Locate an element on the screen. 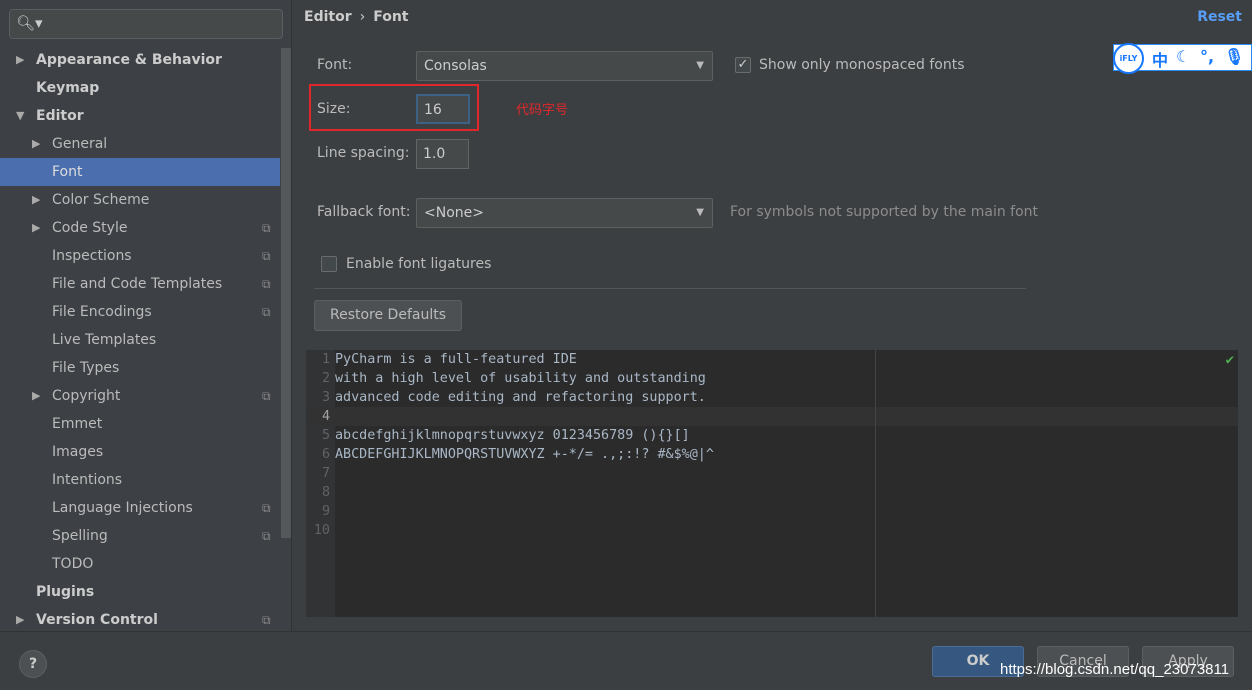 The width and height of the screenshot is (1252, 690). line-number: 4 is located at coordinates (325, 416).